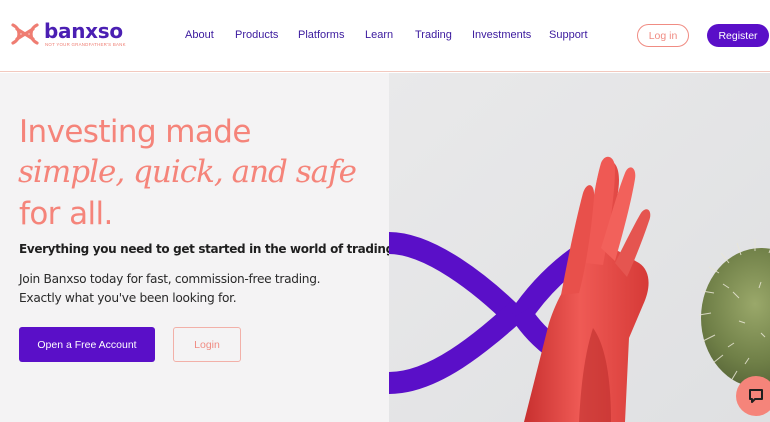  Describe the element at coordinates (187, 172) in the screenshot. I see `hero-headline-line2: simple, quick, and safe` at that location.